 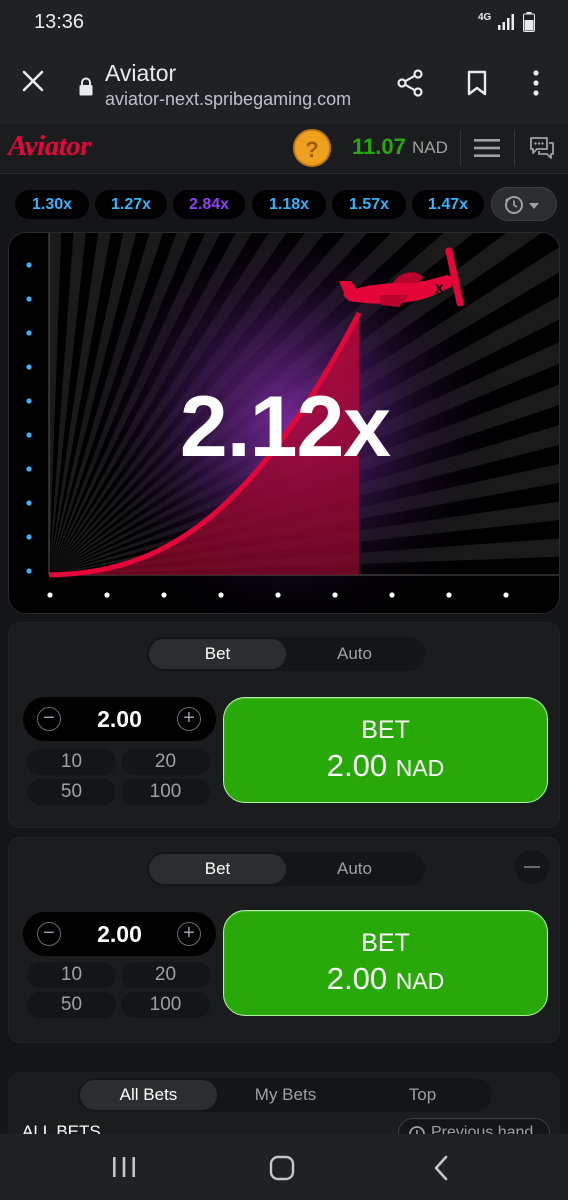 What do you see at coordinates (442, 1168) in the screenshot?
I see `back-icon` at bounding box center [442, 1168].